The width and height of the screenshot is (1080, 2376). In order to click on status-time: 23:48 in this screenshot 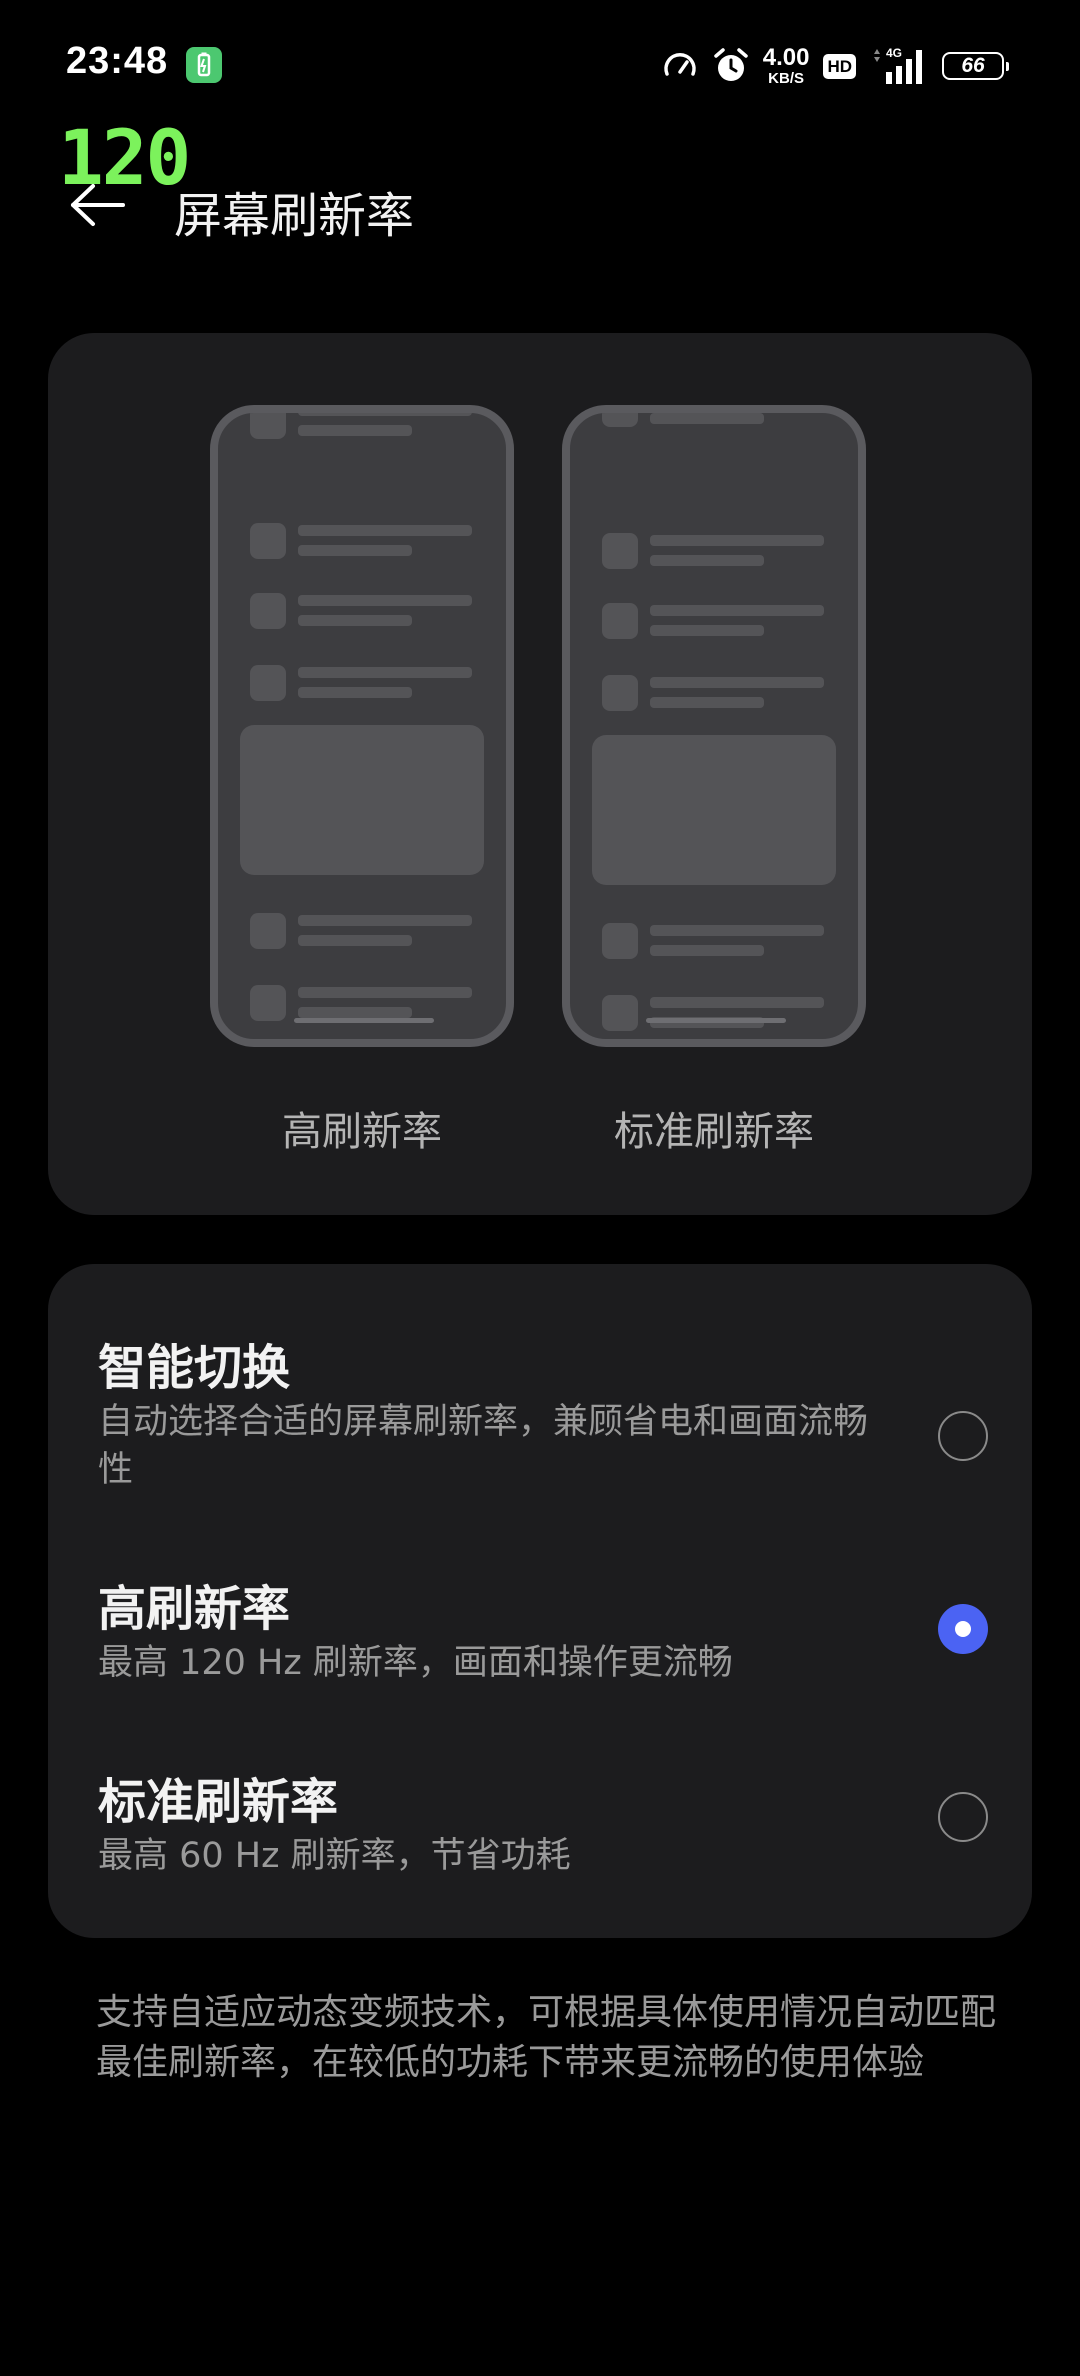, I will do `click(117, 61)`.